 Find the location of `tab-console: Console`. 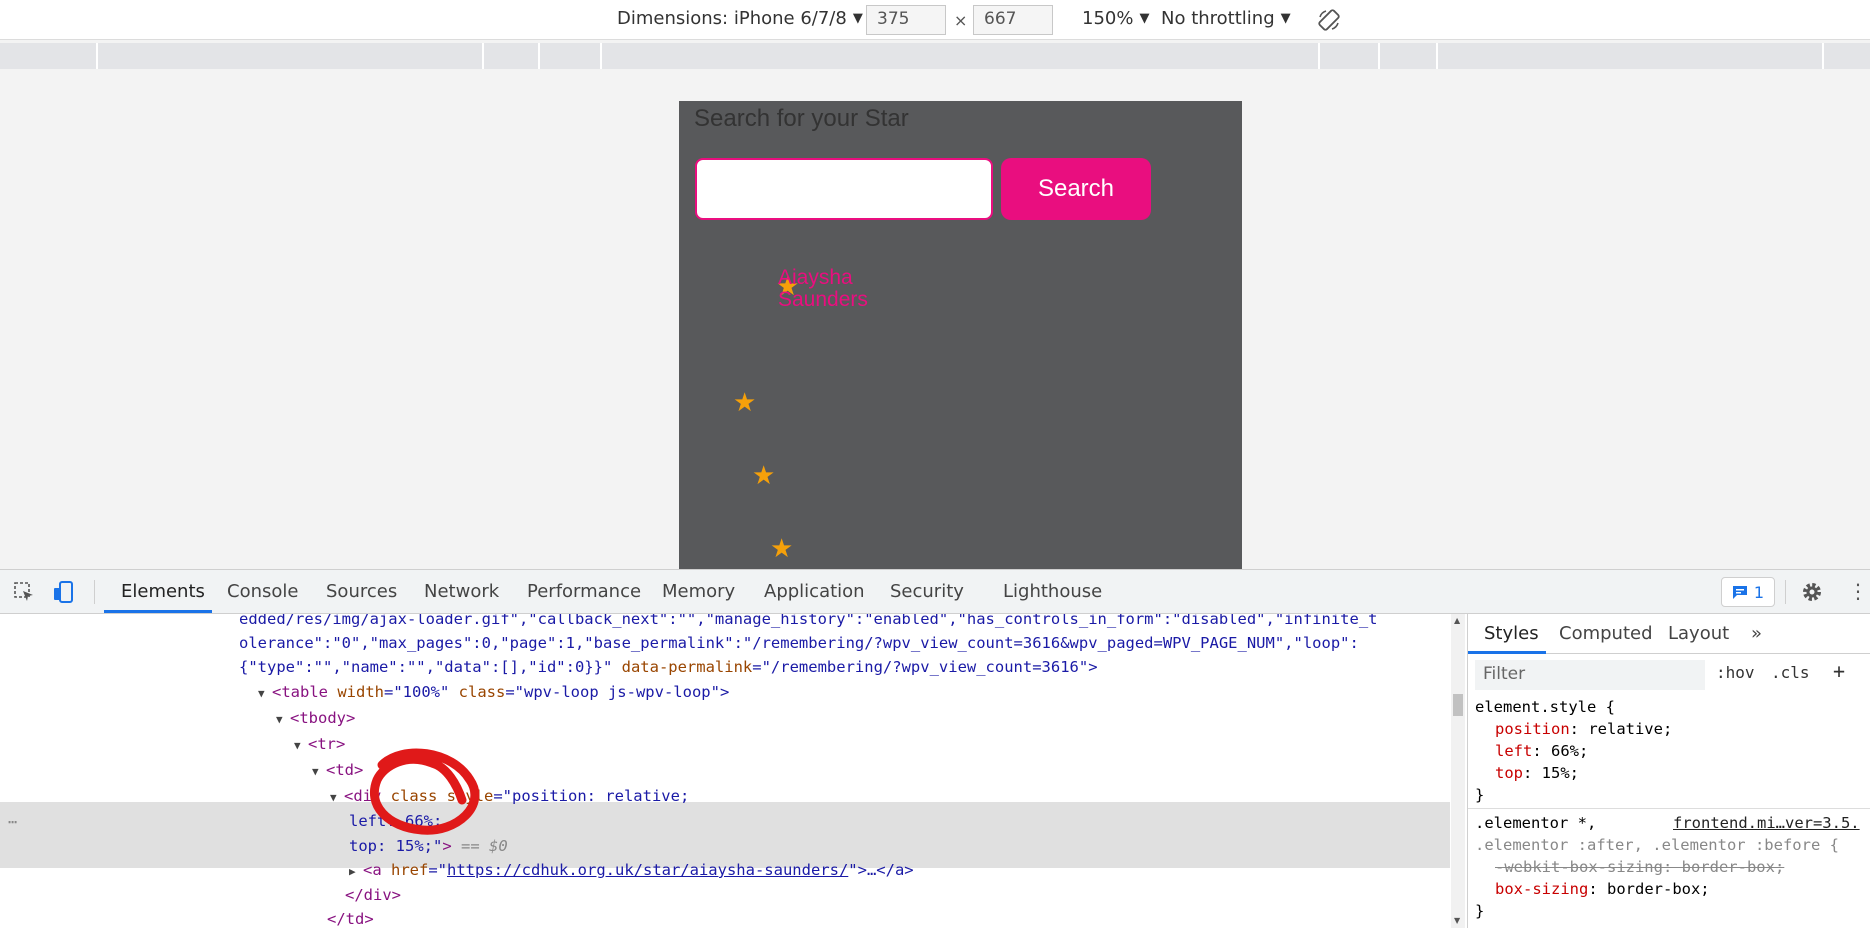

tab-console: Console is located at coordinates (262, 591).